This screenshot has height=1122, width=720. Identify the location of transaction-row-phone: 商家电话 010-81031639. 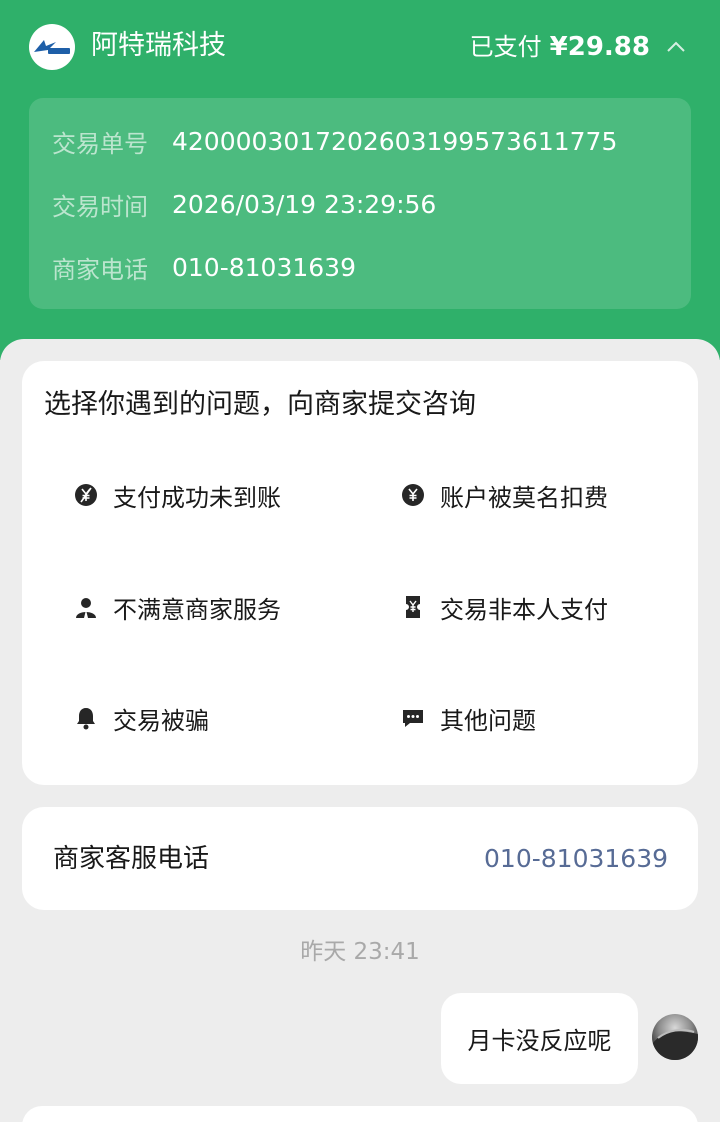
(204, 267).